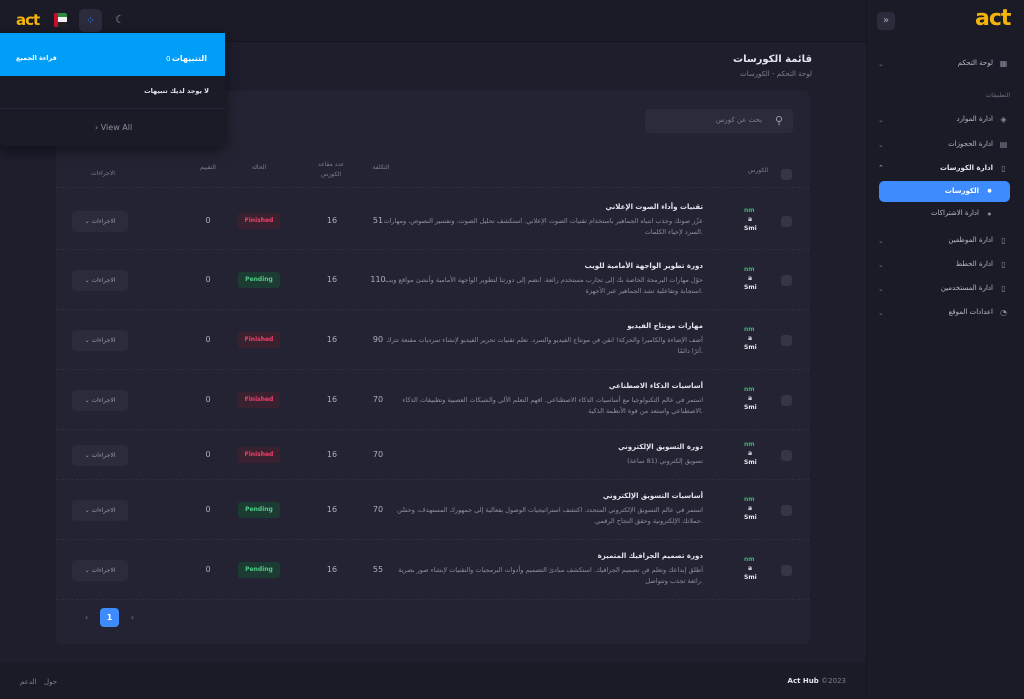  I want to click on course-title: مهارات مونتاج الفيديو, so click(665, 326).